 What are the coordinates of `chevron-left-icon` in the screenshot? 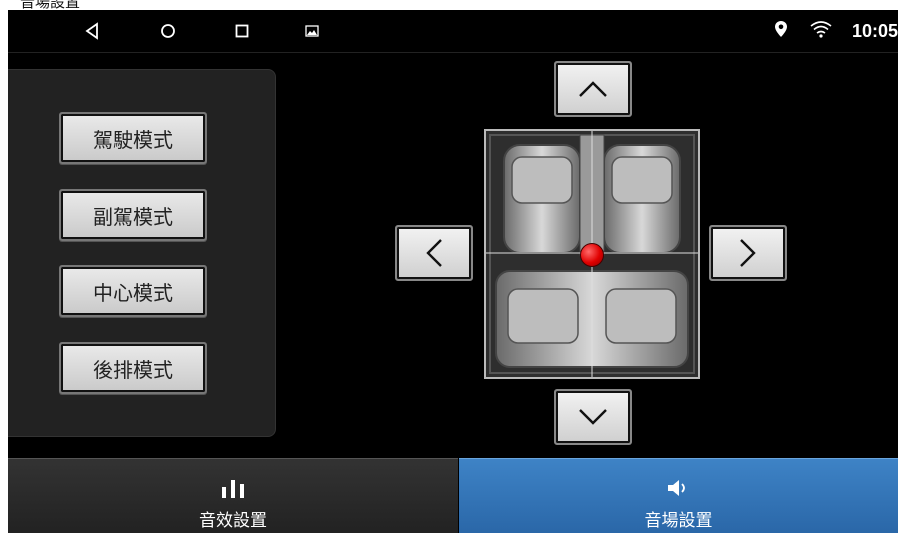 It's located at (434, 253).